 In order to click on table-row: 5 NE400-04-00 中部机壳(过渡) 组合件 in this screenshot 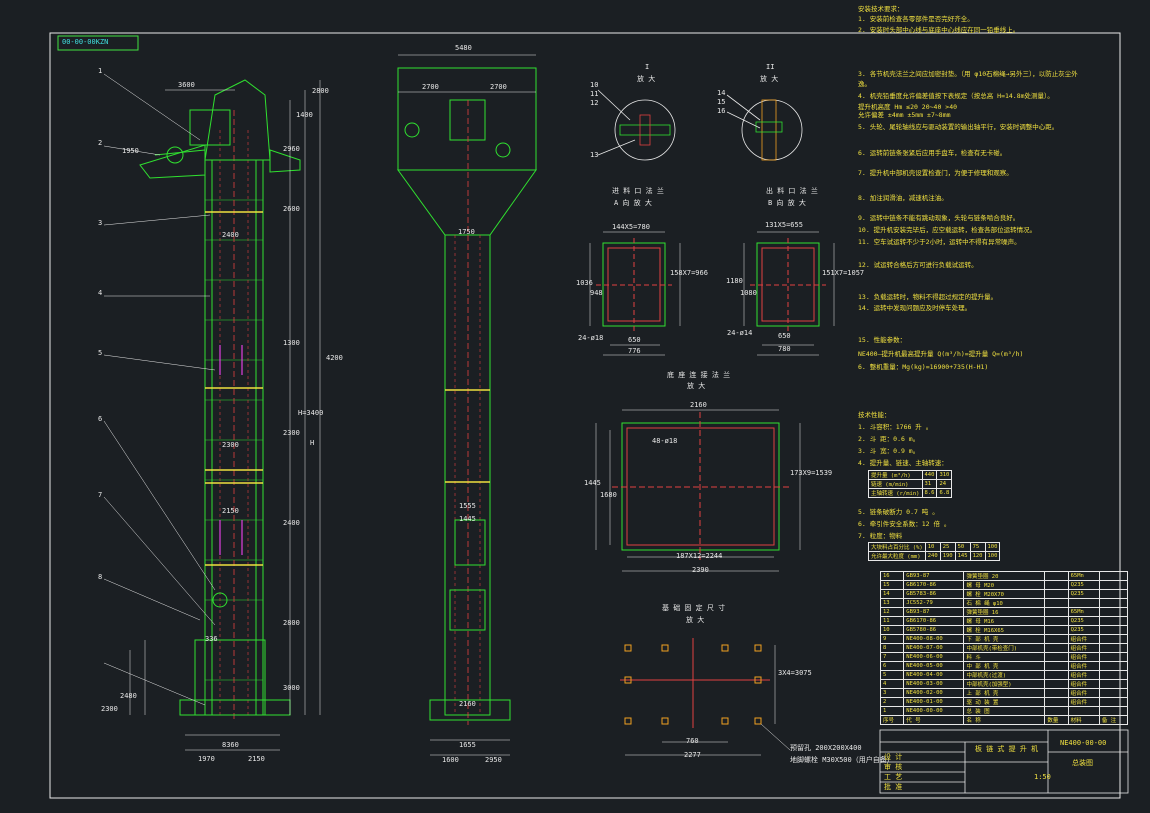, I will do `click(1004, 675)`.